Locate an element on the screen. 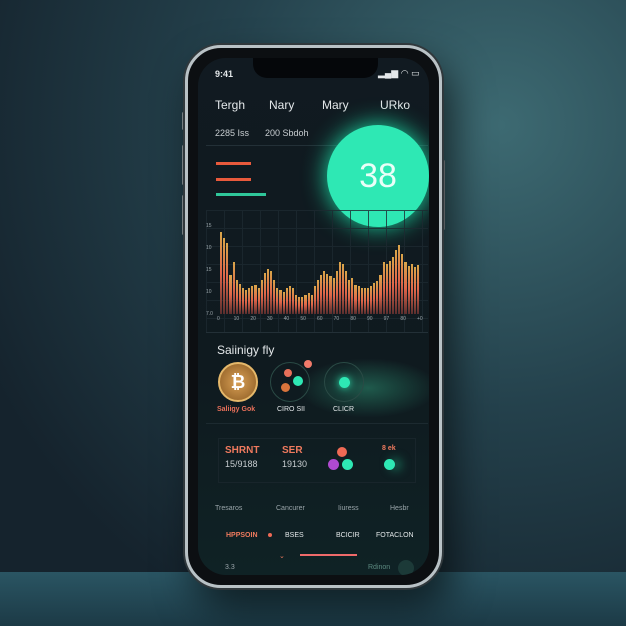 This screenshot has height=626, width=626. summary-b-value: 19130 is located at coordinates (295, 464).